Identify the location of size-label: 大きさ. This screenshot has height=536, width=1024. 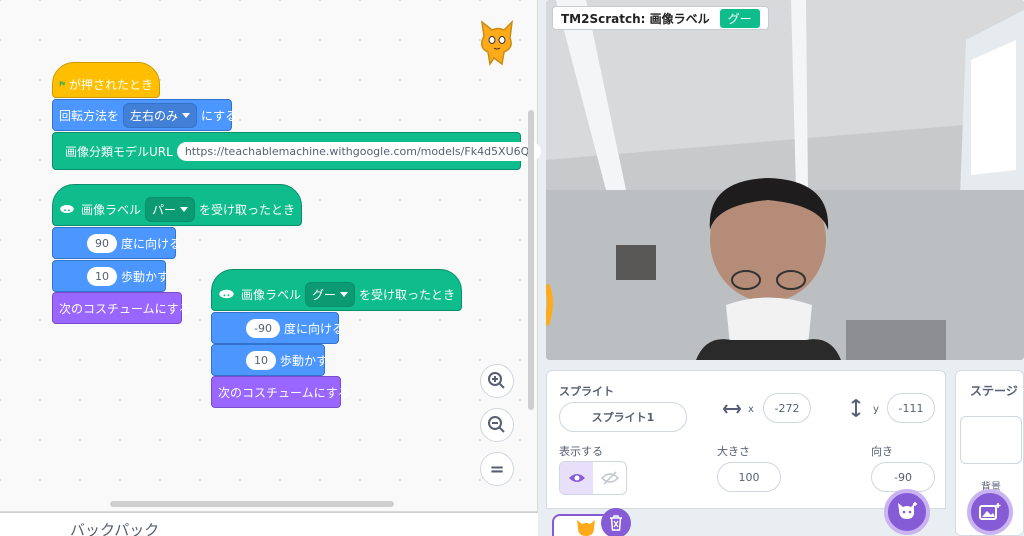
(733, 451).